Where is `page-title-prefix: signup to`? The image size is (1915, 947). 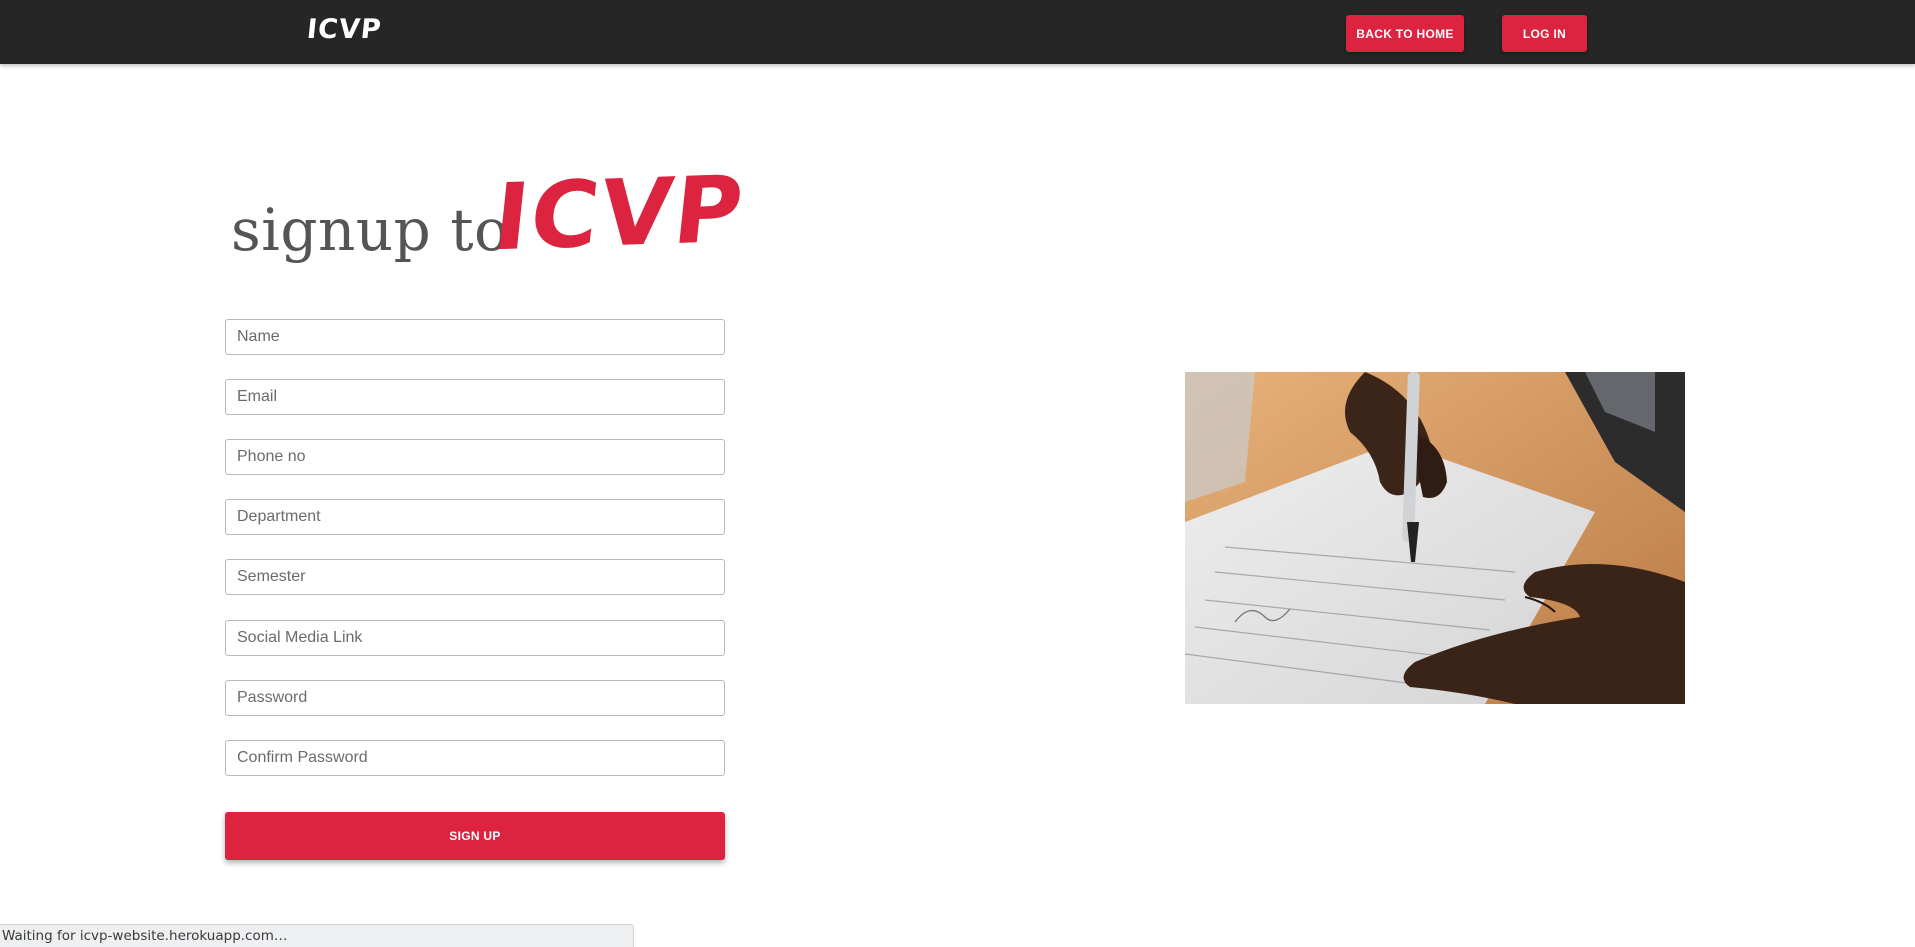
page-title-prefix: signup to is located at coordinates (370, 230).